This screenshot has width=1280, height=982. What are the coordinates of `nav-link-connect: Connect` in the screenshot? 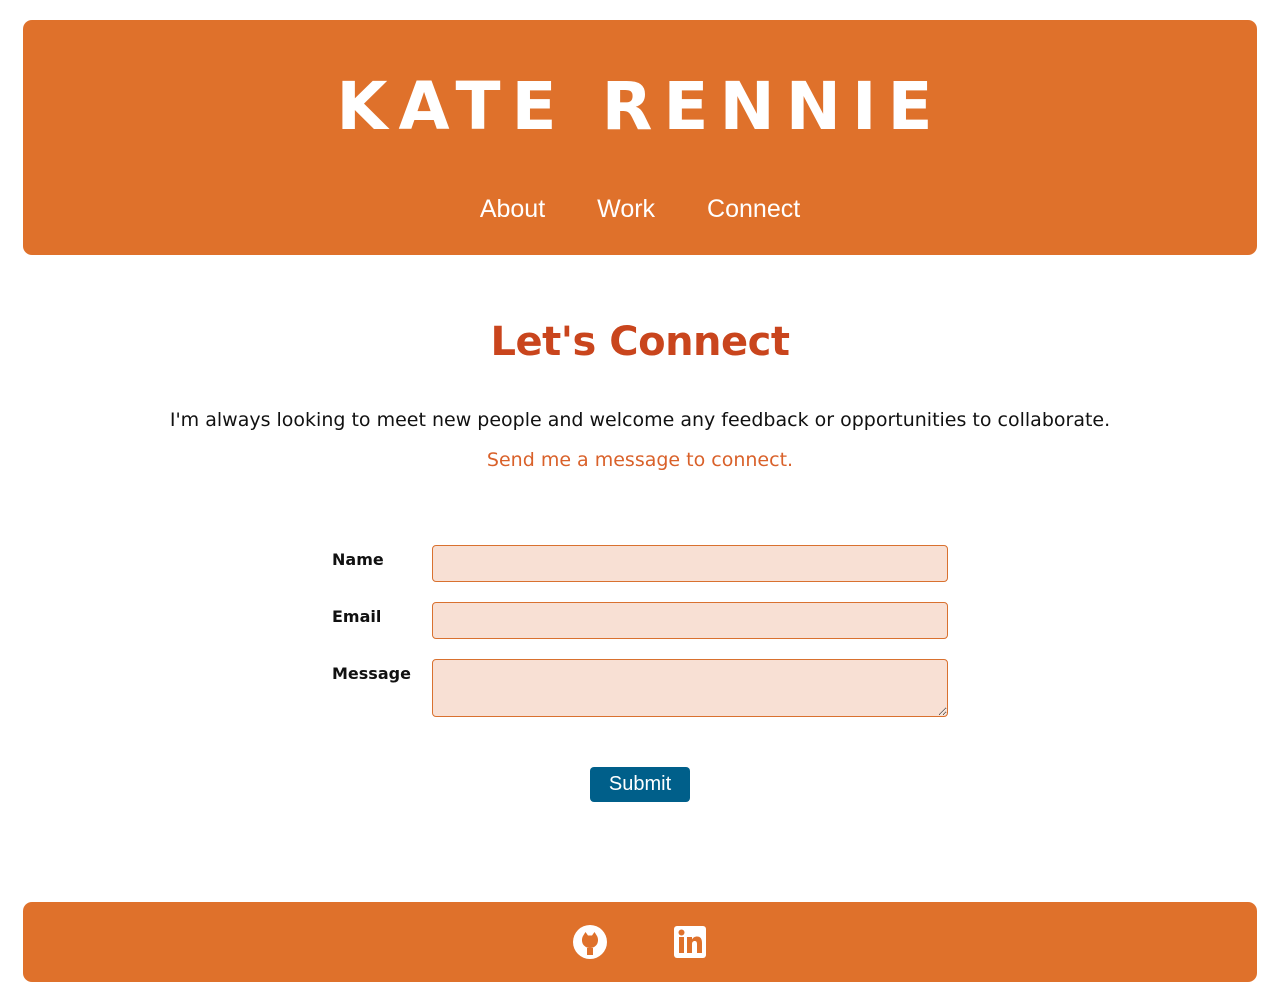 It's located at (753, 209).